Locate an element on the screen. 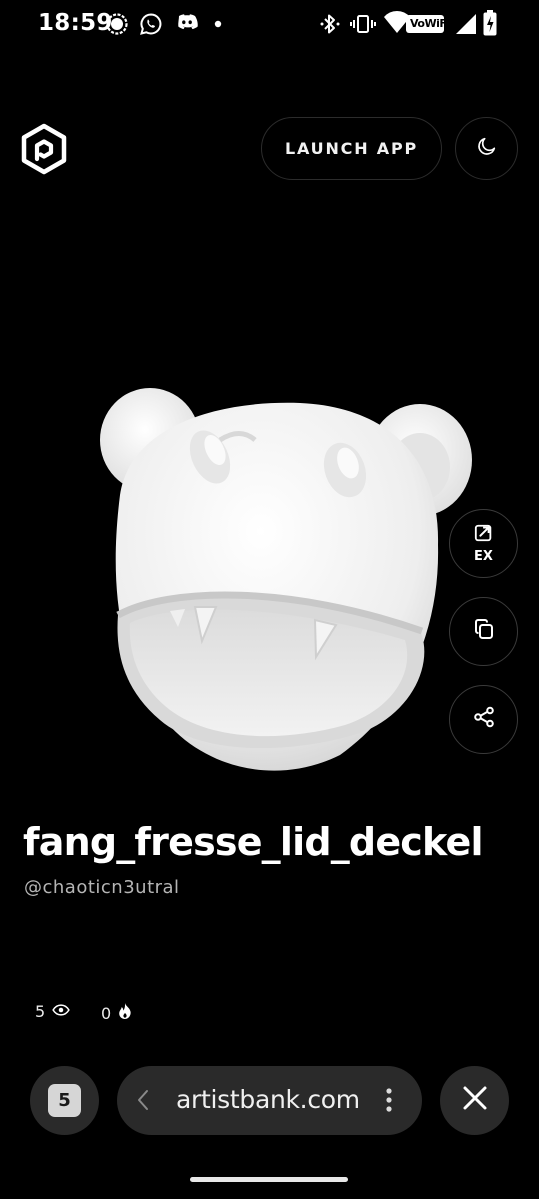 The image size is (539, 1199). close-icon is located at coordinates (475, 1100).